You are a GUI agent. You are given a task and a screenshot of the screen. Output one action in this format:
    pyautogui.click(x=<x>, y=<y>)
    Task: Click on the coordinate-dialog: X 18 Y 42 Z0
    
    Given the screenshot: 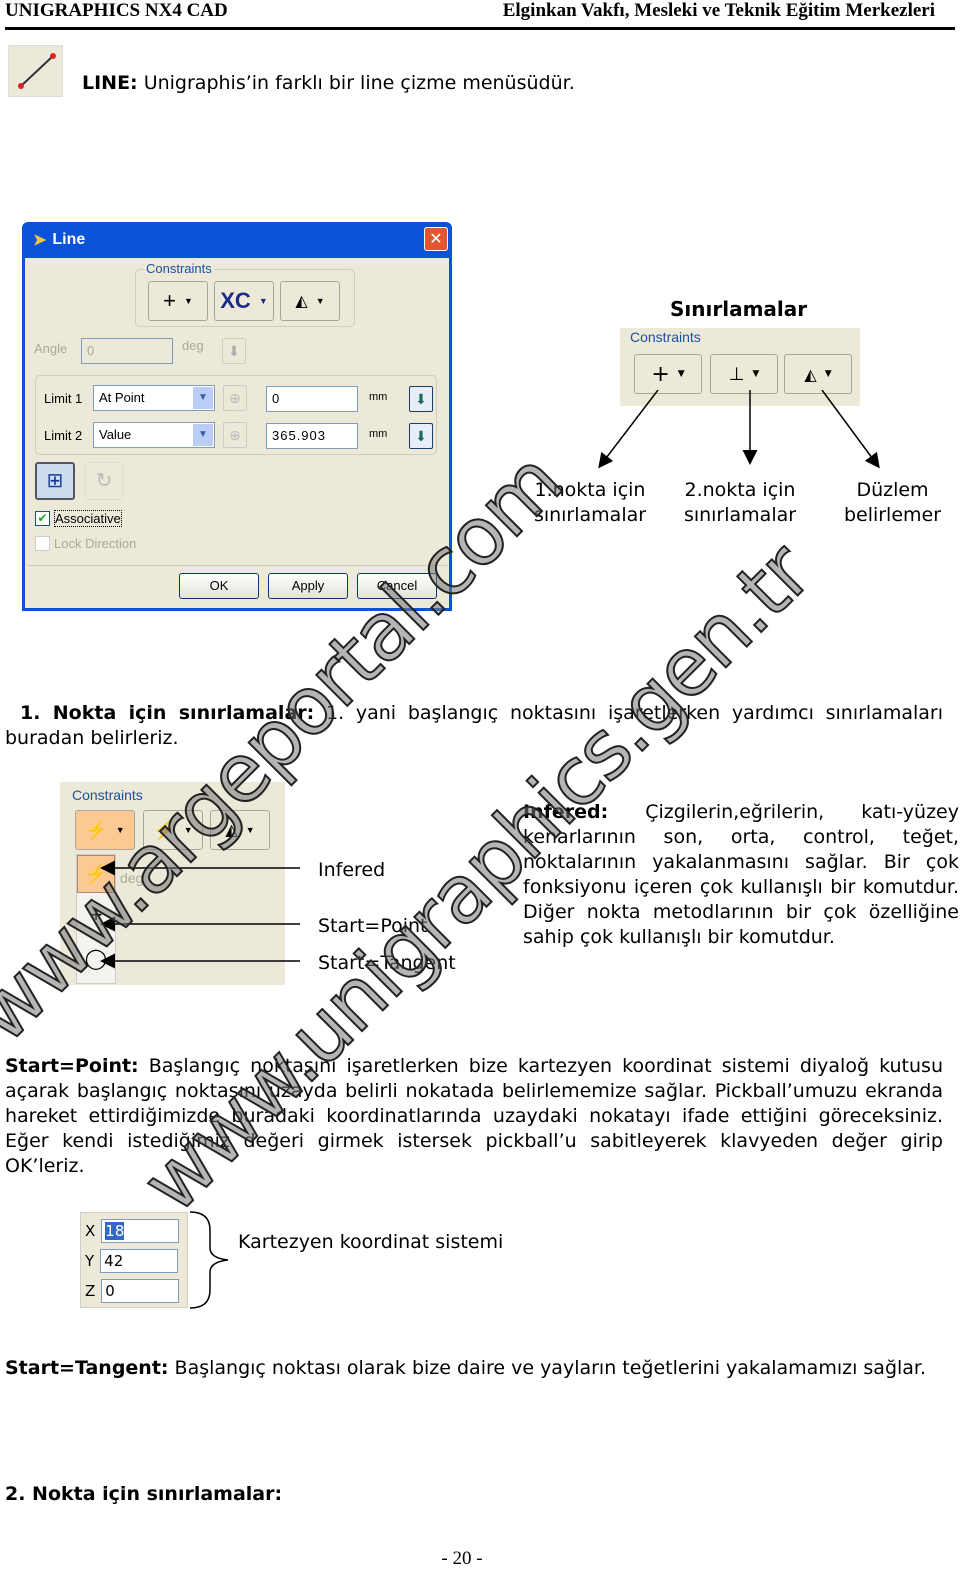 What is the action you would take?
    pyautogui.click(x=134, y=1260)
    